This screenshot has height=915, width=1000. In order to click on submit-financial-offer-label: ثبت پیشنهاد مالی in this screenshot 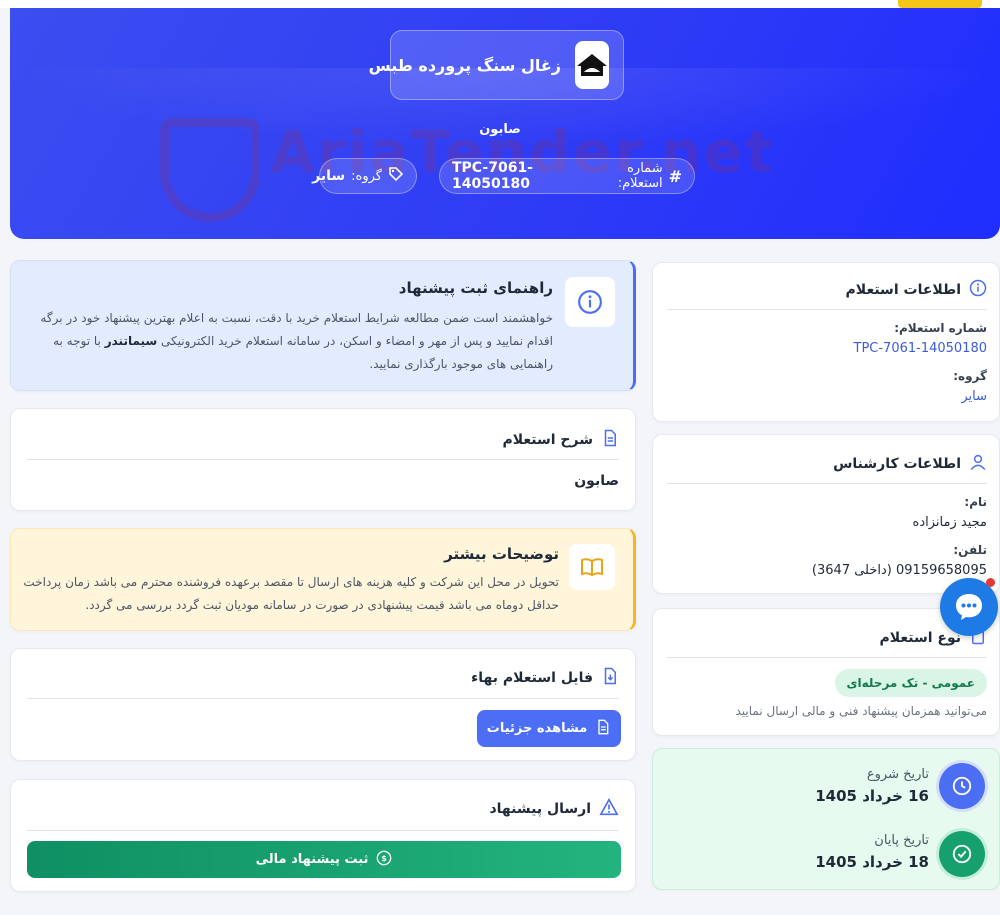, I will do `click(312, 859)`.